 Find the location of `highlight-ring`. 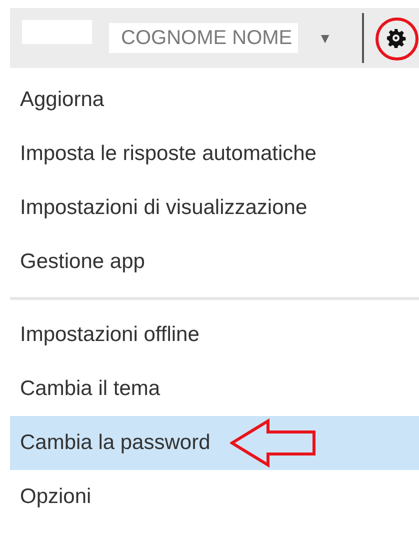

highlight-ring is located at coordinates (396, 39).